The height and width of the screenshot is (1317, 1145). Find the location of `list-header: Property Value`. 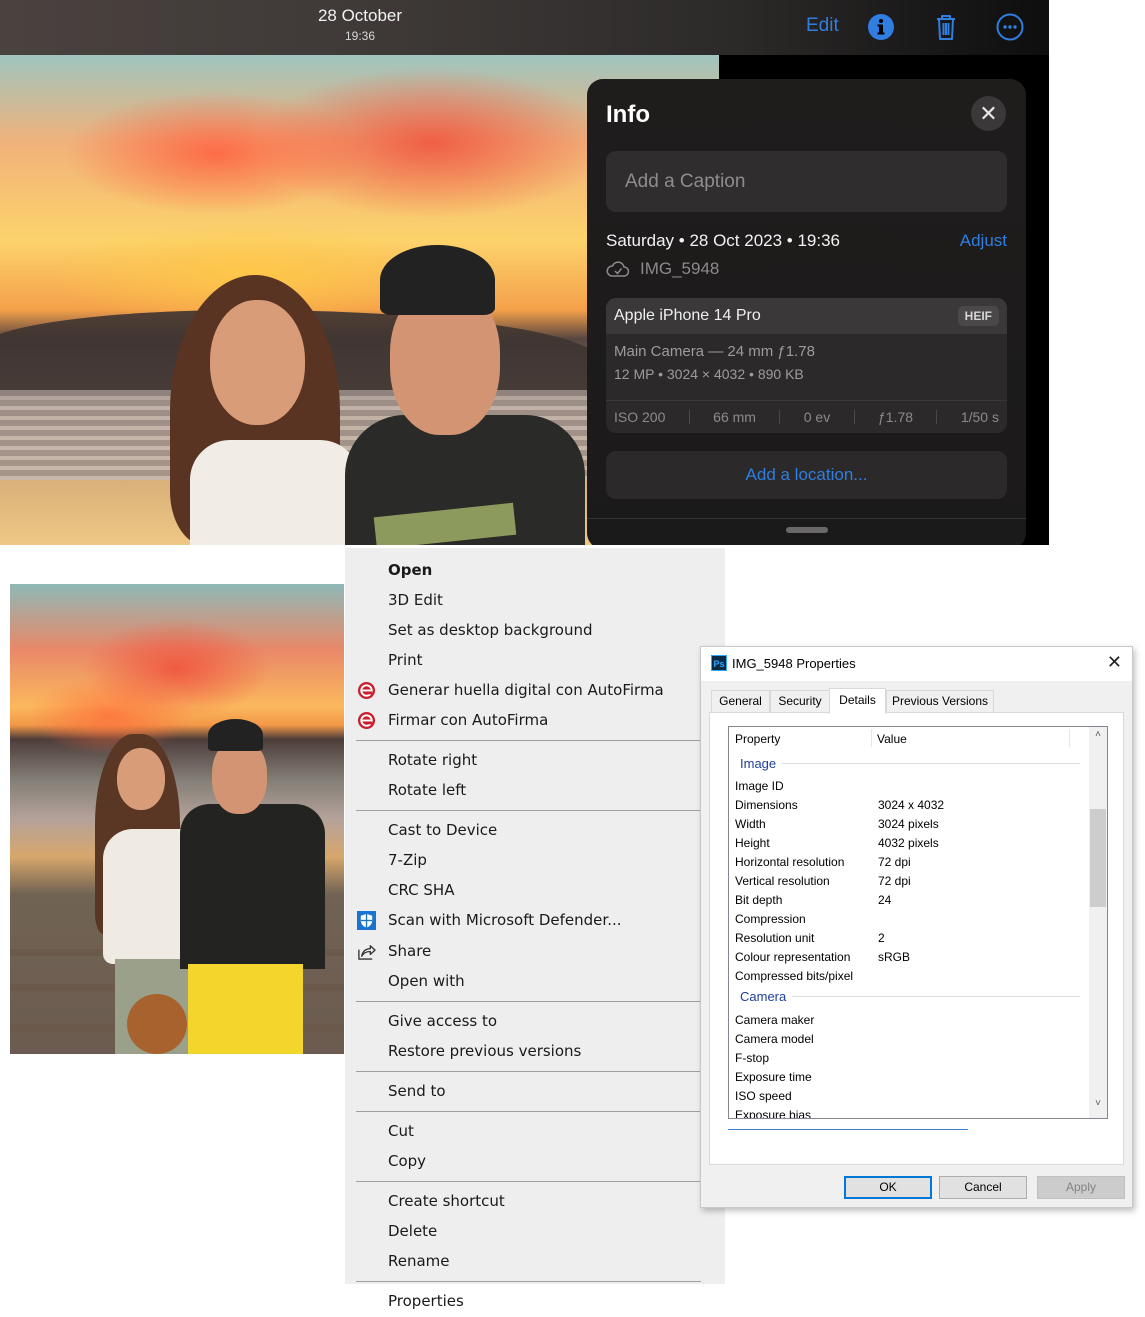

list-header: Property Value is located at coordinates (918, 738).